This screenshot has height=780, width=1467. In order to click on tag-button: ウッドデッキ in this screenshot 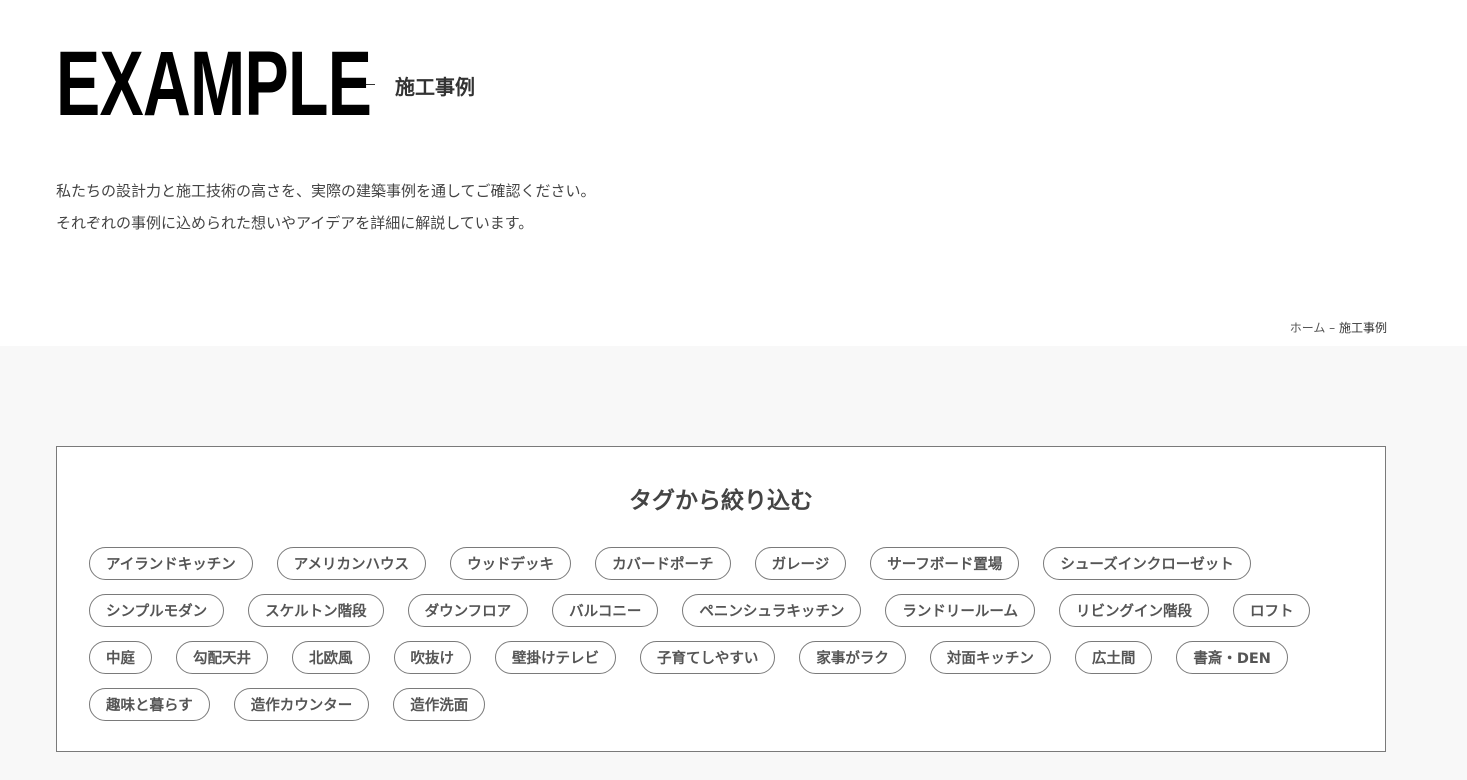, I will do `click(511, 563)`.